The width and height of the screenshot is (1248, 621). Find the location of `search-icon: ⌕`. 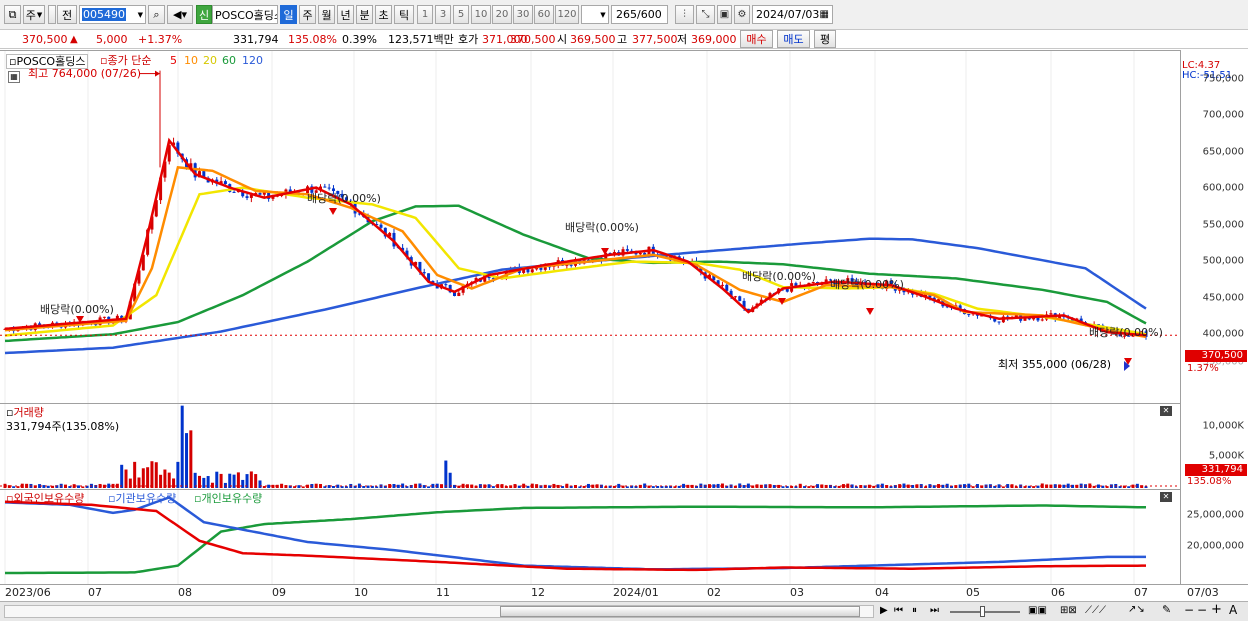

search-icon: ⌕ is located at coordinates (156, 14).